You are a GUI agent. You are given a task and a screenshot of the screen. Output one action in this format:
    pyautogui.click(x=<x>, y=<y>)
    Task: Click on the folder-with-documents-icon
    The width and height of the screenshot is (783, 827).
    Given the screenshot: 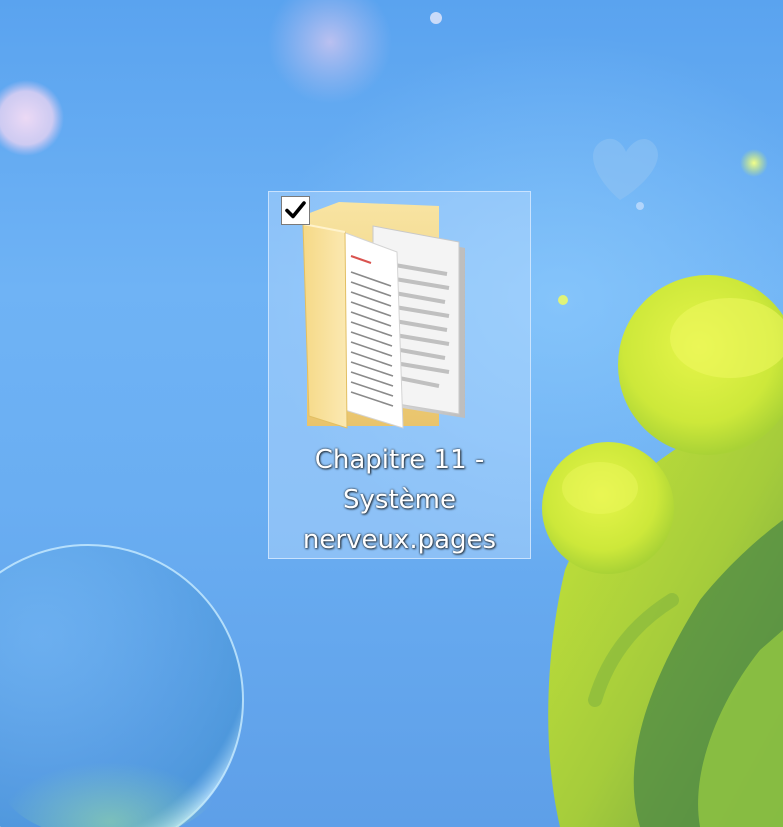 What is the action you would take?
    pyautogui.click(x=383, y=315)
    